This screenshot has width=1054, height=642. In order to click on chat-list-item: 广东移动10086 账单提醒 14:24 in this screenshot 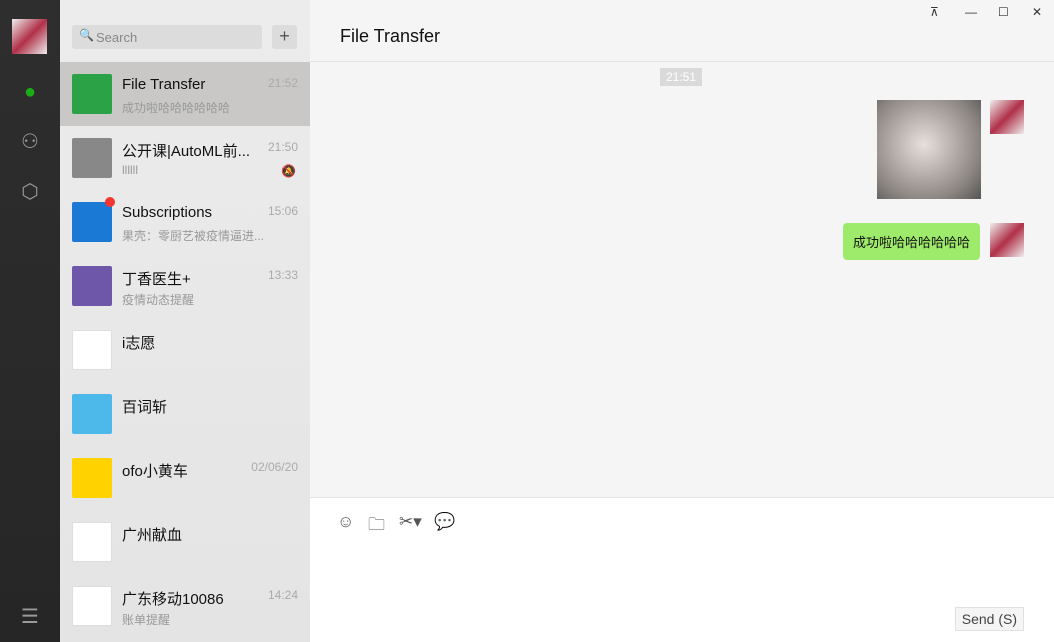, I will do `click(185, 606)`.